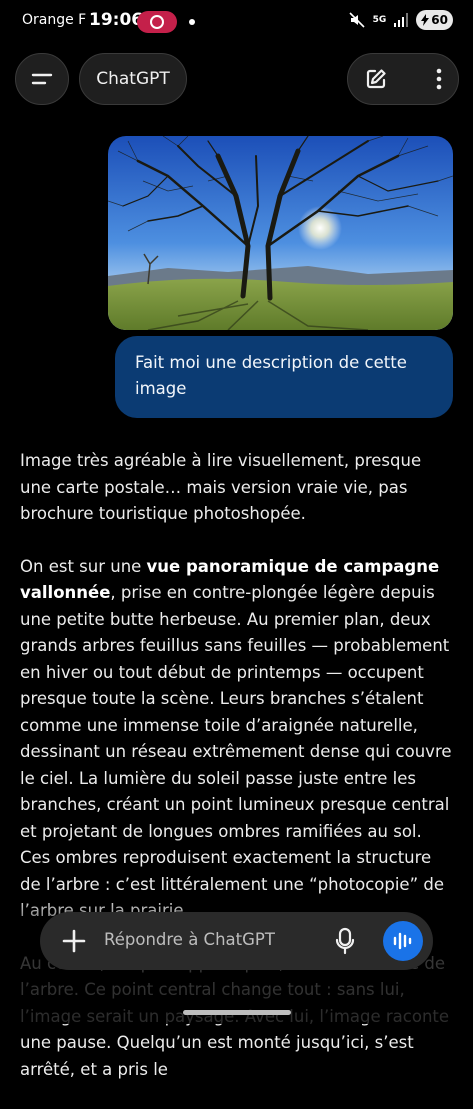 The width and height of the screenshot is (473, 1109). I want to click on battery-level: 60, so click(439, 20).